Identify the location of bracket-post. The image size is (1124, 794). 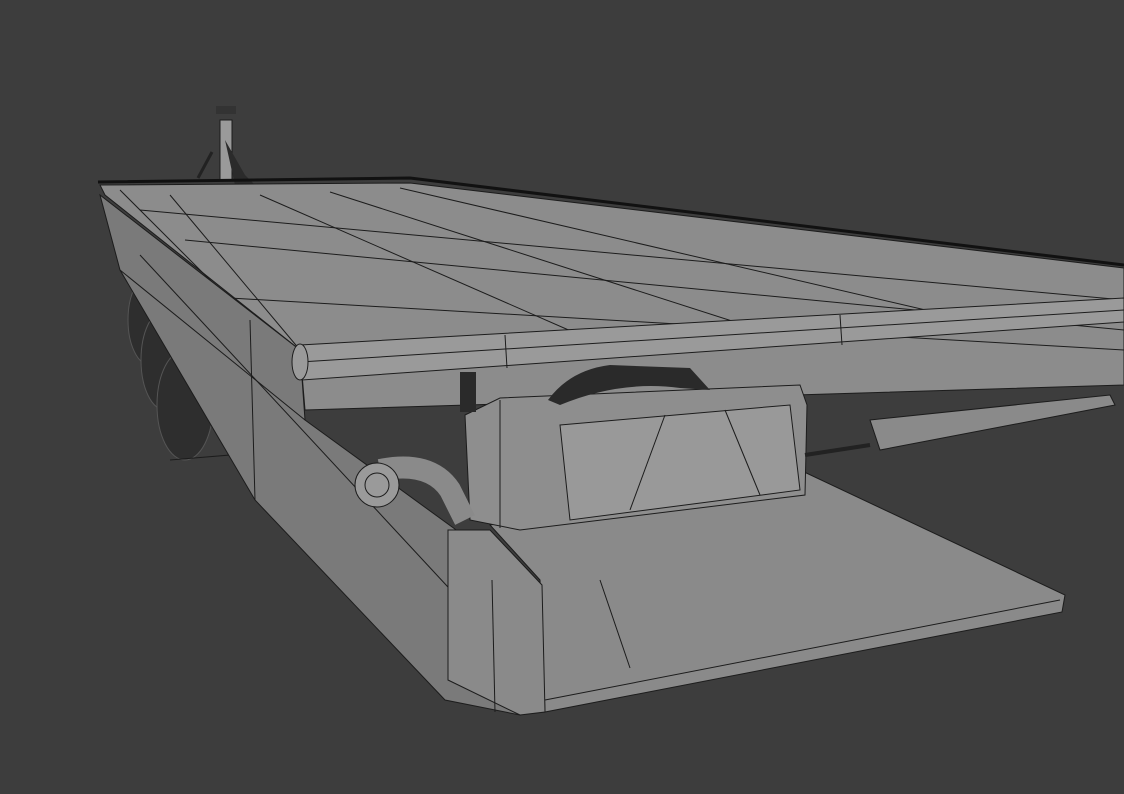
(468, 392).